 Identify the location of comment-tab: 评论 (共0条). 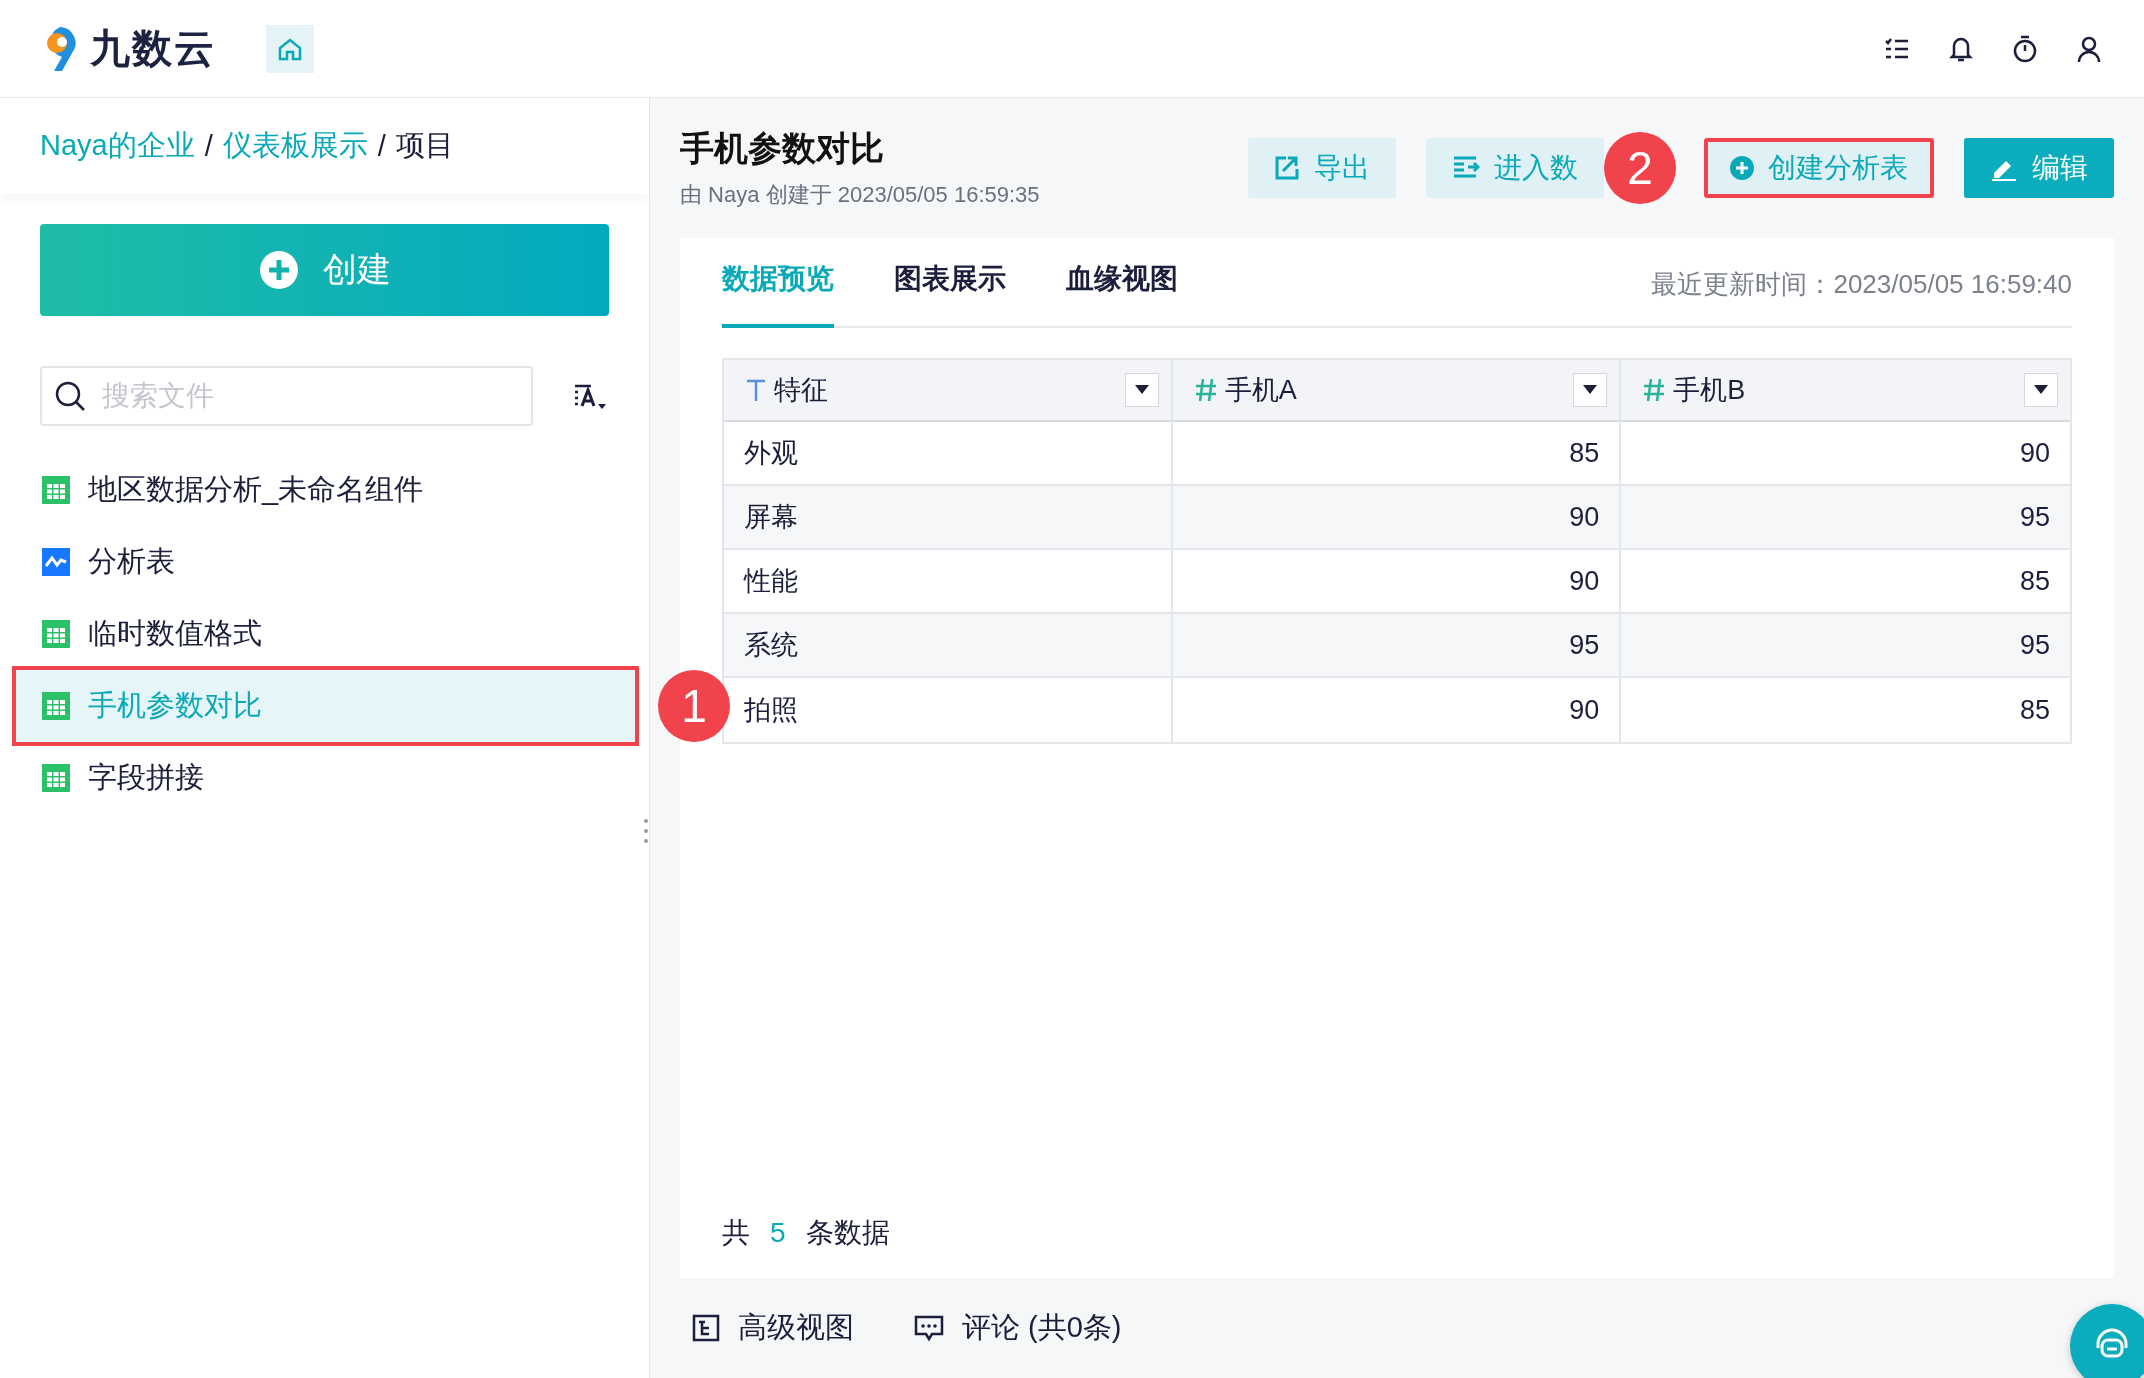
(1018, 1328).